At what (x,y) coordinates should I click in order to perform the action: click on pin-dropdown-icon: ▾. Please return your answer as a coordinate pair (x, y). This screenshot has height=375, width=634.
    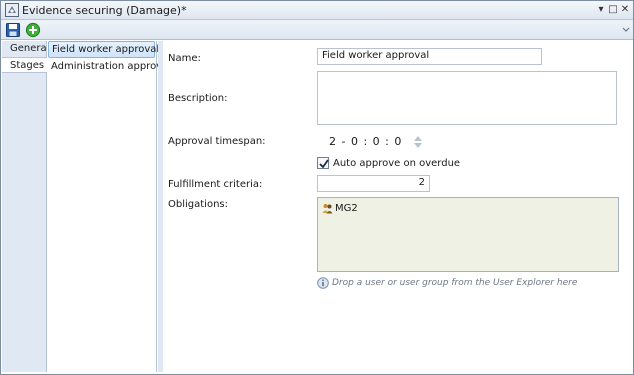
    Looking at the image, I should click on (601, 10).